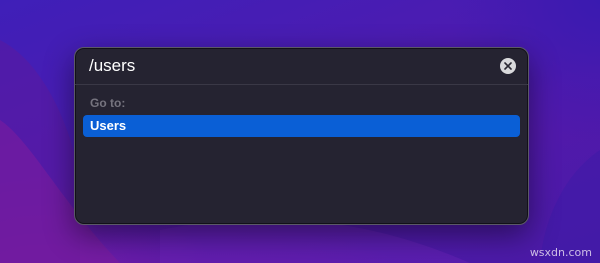 The height and width of the screenshot is (263, 600). I want to click on result-item-users: Users, so click(301, 126).